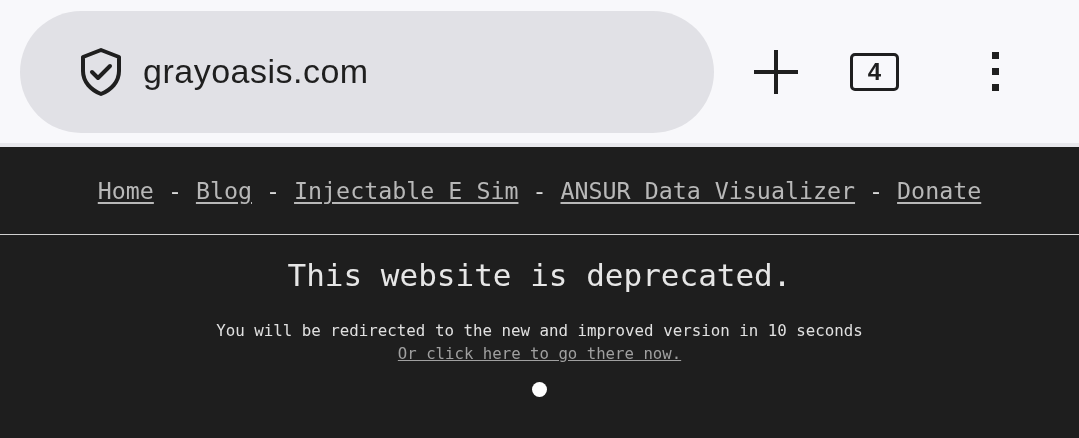 The height and width of the screenshot is (438, 1079). I want to click on new-tab-icon, so click(776, 71).